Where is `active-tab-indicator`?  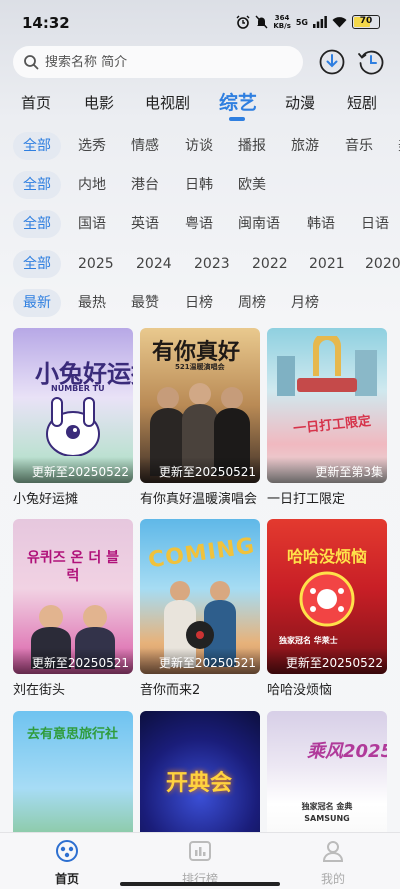 active-tab-indicator is located at coordinates (237, 119).